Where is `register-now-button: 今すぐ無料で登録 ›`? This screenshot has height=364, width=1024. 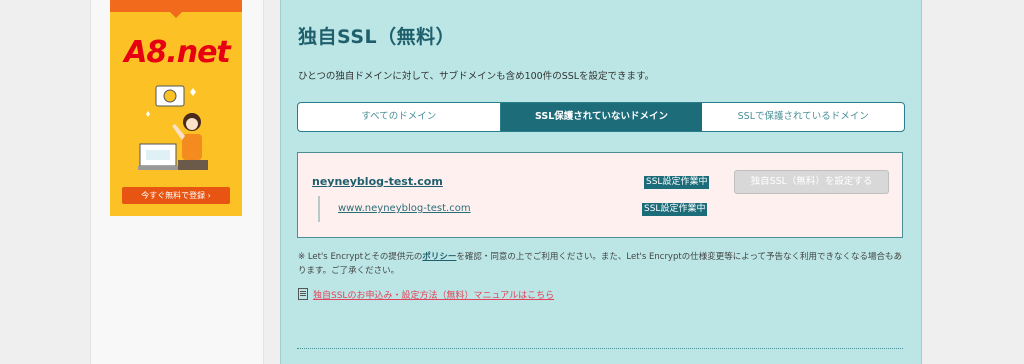
register-now-button: 今すぐ無料で登録 › is located at coordinates (176, 195).